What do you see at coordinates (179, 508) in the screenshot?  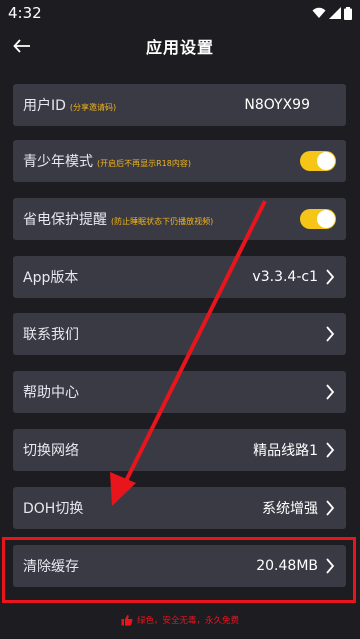 I see `doh-switch-row: DOH切换 系统增强` at bounding box center [179, 508].